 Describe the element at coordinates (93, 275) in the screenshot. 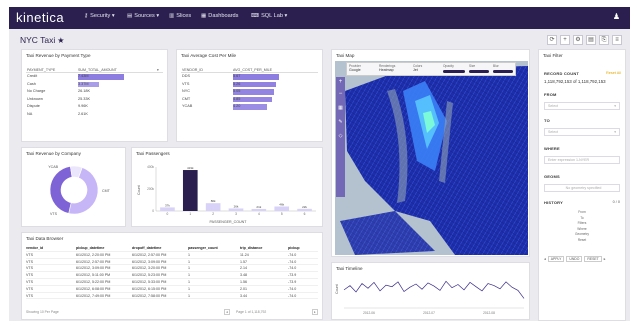

I see `cell: 6/1/2012, 5:11:00 PM` at that location.